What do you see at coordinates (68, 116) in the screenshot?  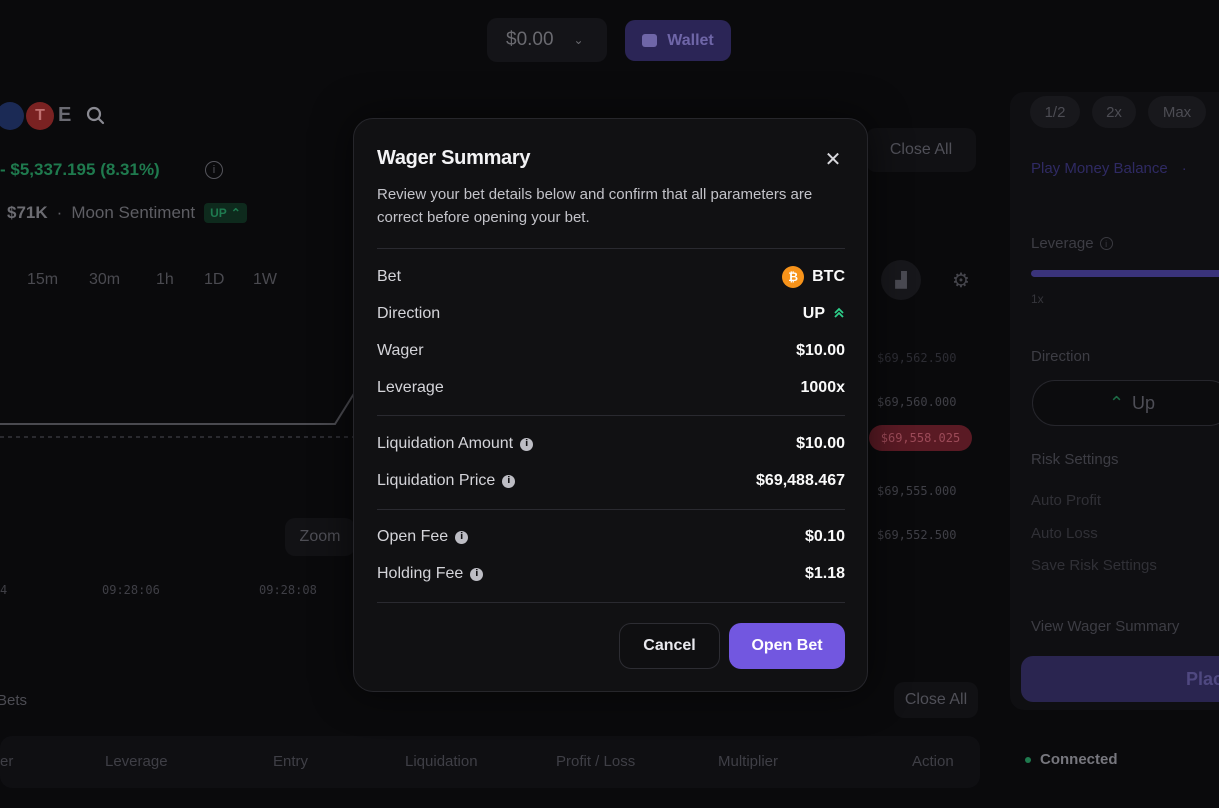 I see `token-icon: E` at bounding box center [68, 116].